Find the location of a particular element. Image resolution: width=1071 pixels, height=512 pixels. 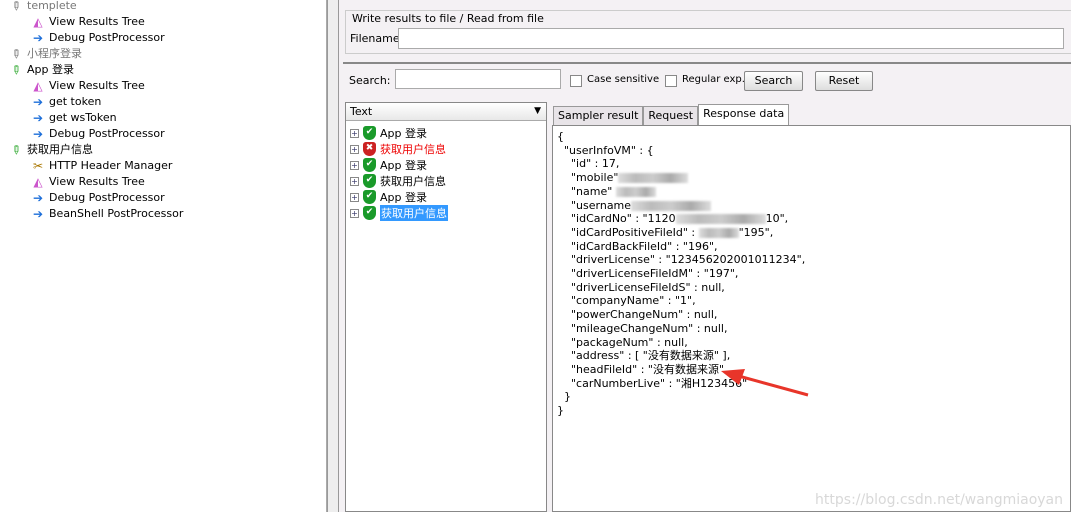

write-results-legend: Write results to file / Read from file is located at coordinates (448, 18).